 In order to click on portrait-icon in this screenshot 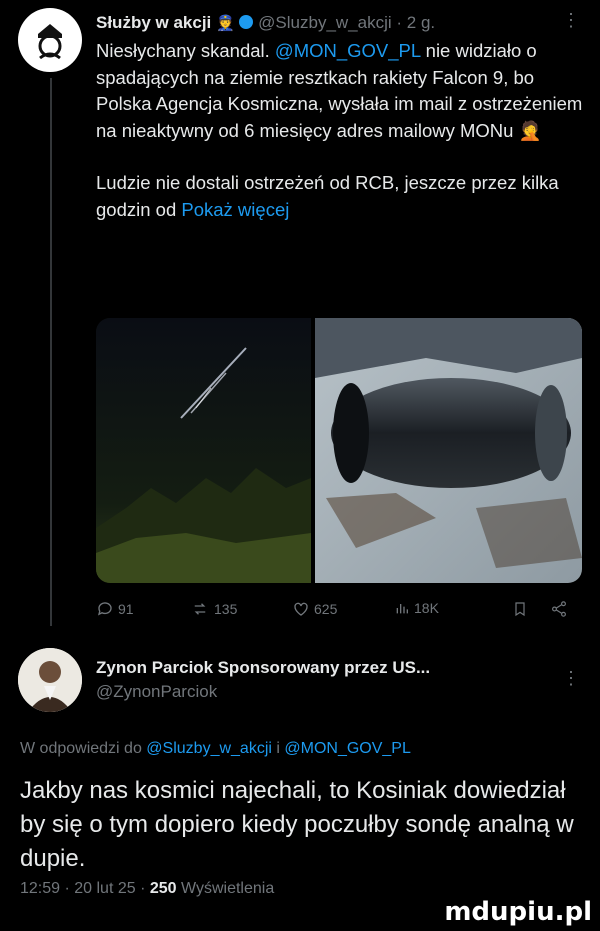, I will do `click(50, 680)`.